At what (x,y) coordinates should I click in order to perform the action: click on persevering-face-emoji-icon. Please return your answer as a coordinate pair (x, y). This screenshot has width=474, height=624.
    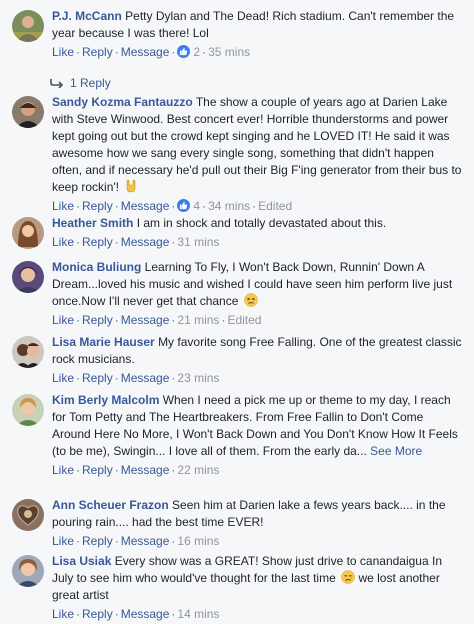
    Looking at the image, I should click on (251, 300).